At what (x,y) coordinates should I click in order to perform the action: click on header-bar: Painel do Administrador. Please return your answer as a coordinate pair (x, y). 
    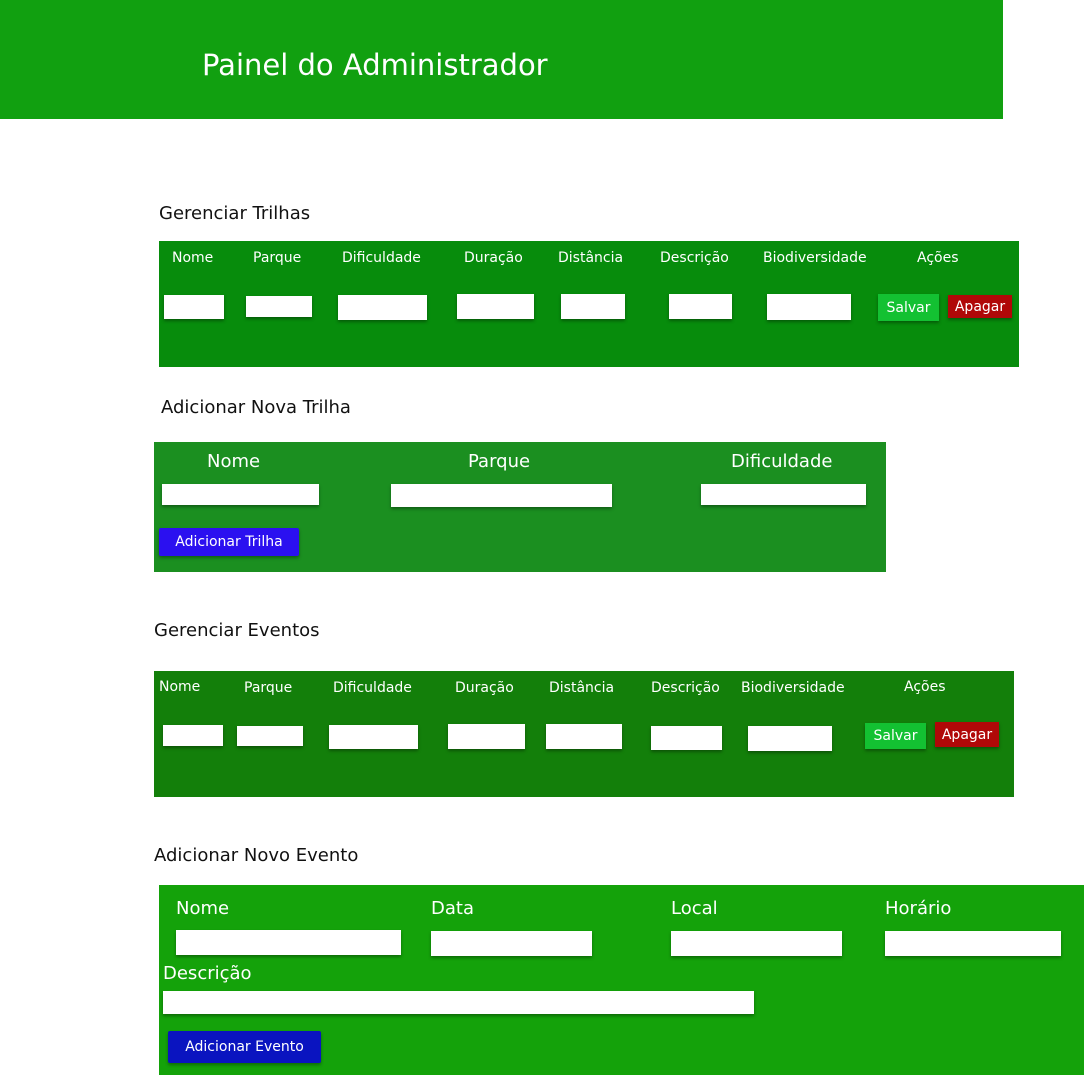
    Looking at the image, I should click on (501, 59).